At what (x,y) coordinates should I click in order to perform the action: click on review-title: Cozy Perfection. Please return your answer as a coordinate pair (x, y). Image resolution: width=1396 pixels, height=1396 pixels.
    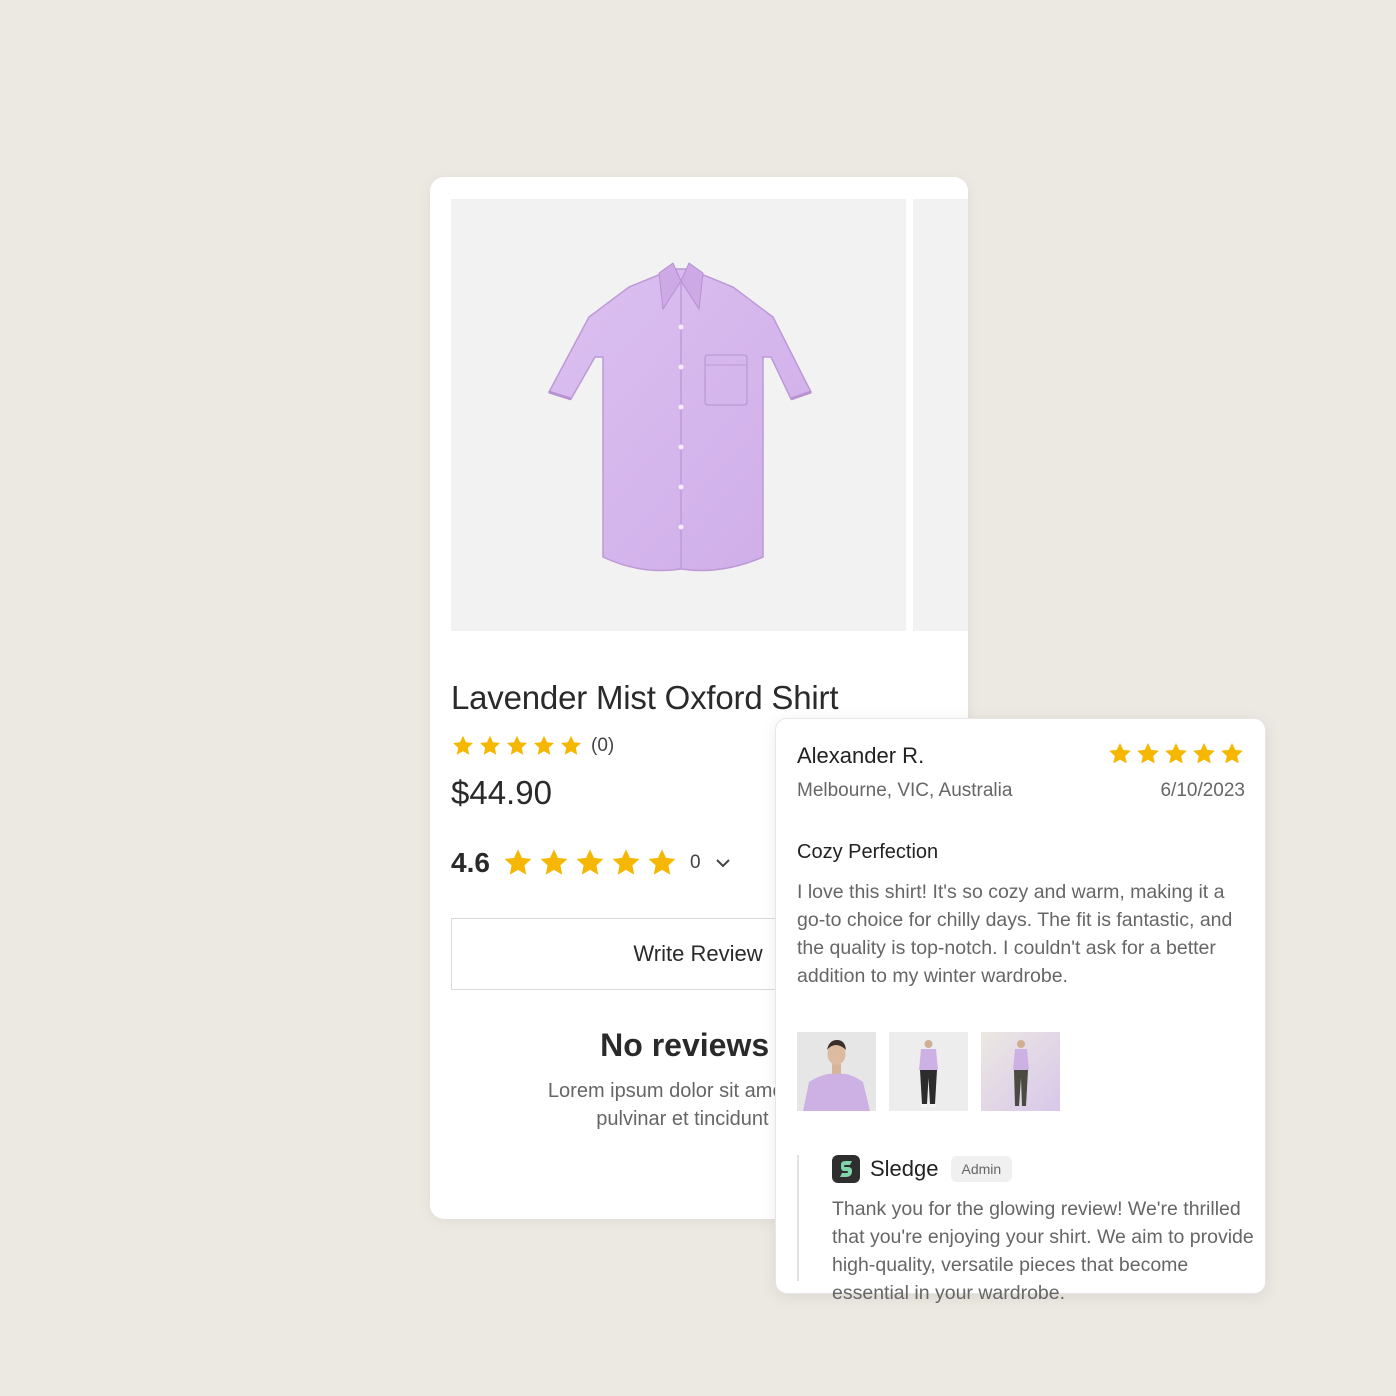
    Looking at the image, I should click on (868, 852).